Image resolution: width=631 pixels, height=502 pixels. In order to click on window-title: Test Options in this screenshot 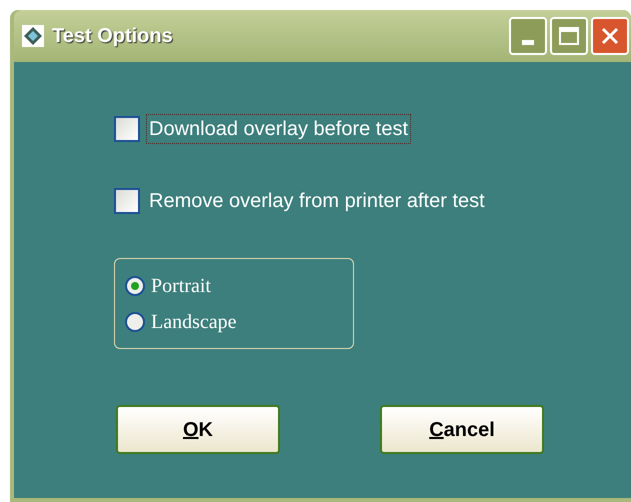, I will do `click(112, 36)`.